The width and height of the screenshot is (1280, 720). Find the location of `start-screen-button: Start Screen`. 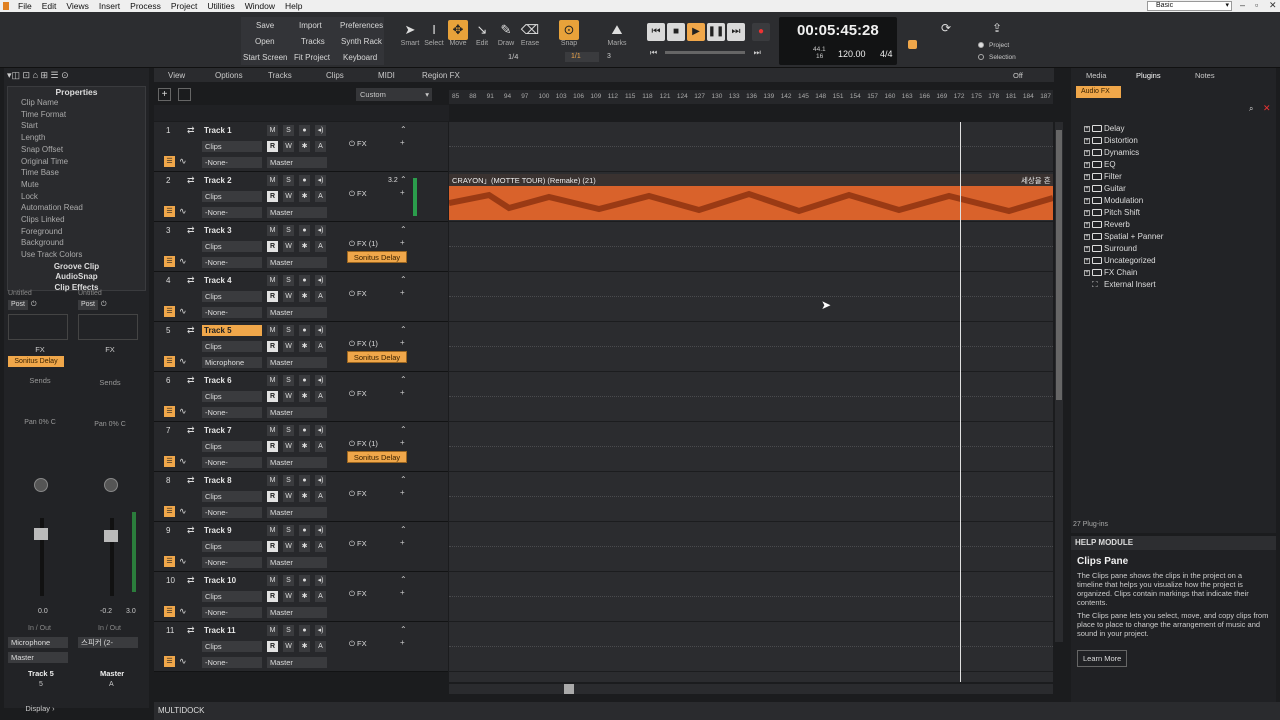

start-screen-button: Start Screen is located at coordinates (265, 57).